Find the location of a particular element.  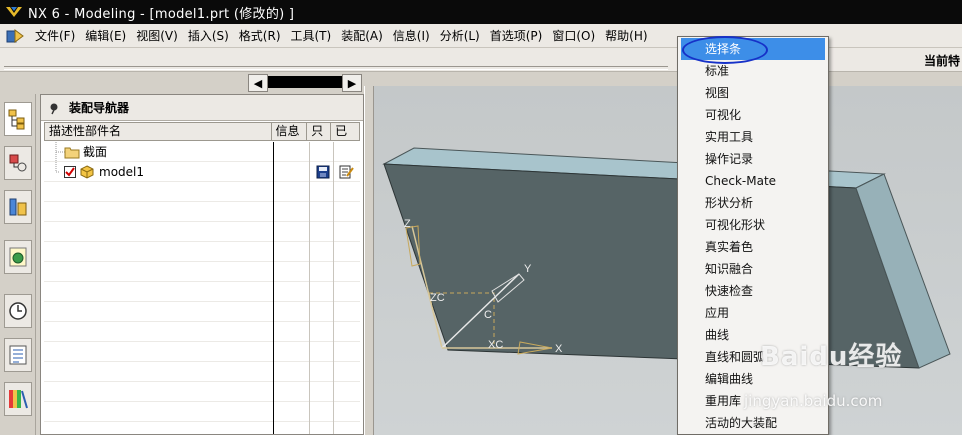

axis-label-x: X is located at coordinates (559, 349).